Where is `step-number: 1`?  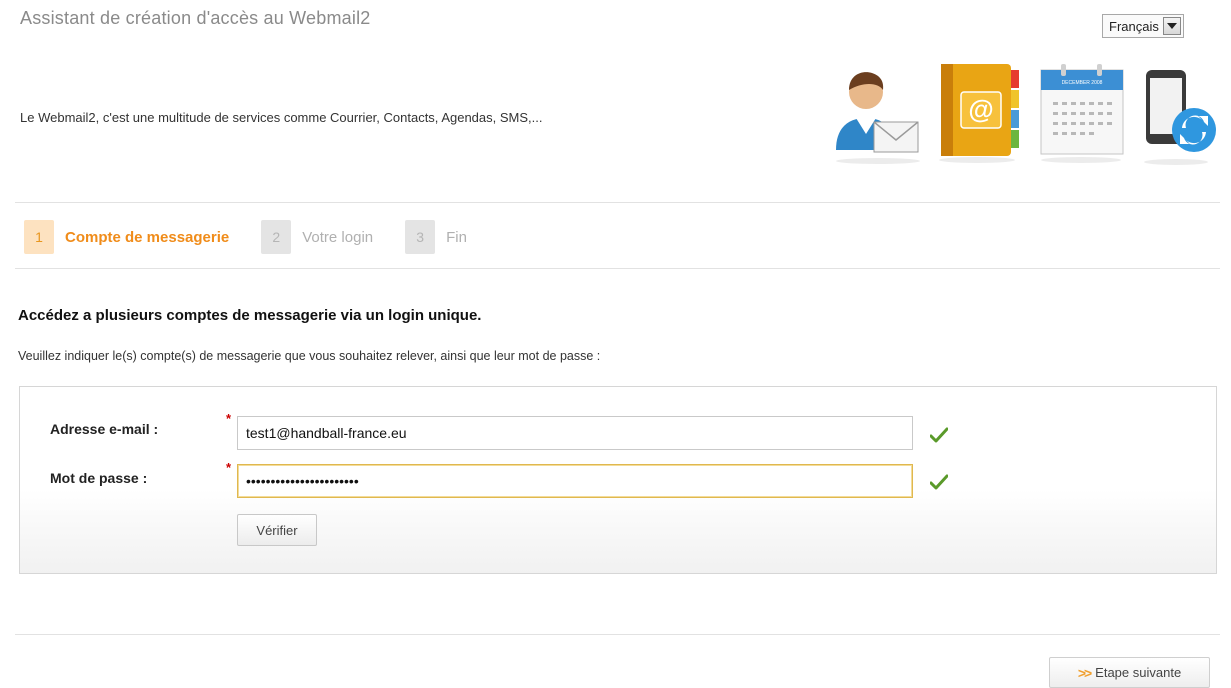
step-number: 1 is located at coordinates (39, 237).